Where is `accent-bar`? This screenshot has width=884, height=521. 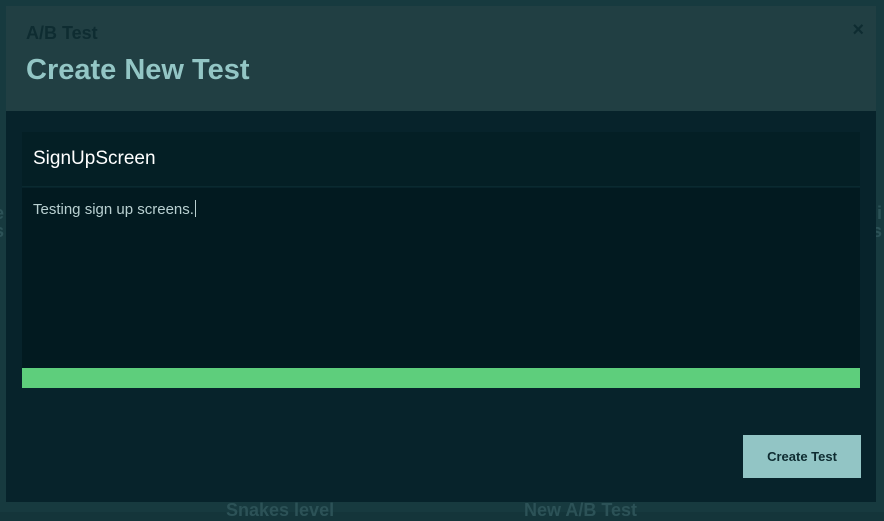
accent-bar is located at coordinates (441, 378).